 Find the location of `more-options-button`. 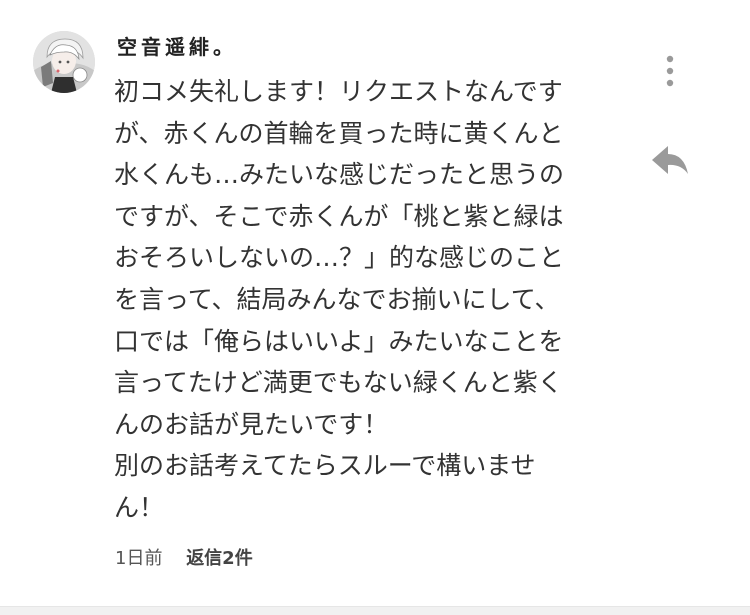

more-options-button is located at coordinates (670, 72).